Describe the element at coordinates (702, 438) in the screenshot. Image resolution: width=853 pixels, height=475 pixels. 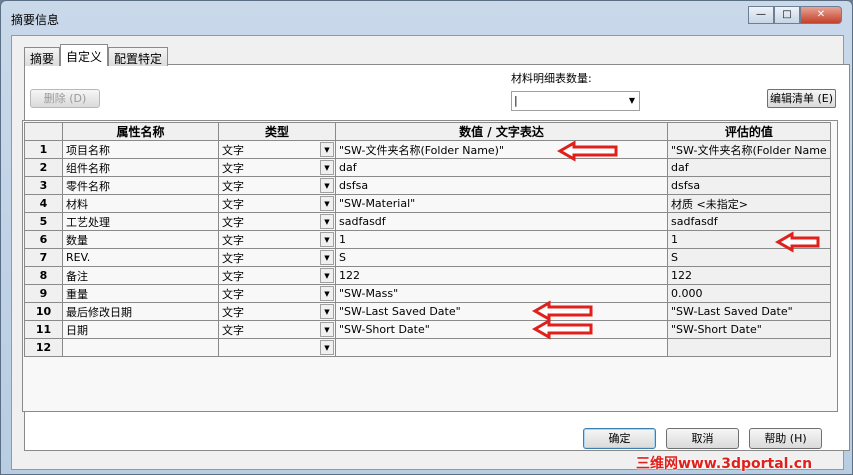
I see `cancel-button: 取消` at that location.